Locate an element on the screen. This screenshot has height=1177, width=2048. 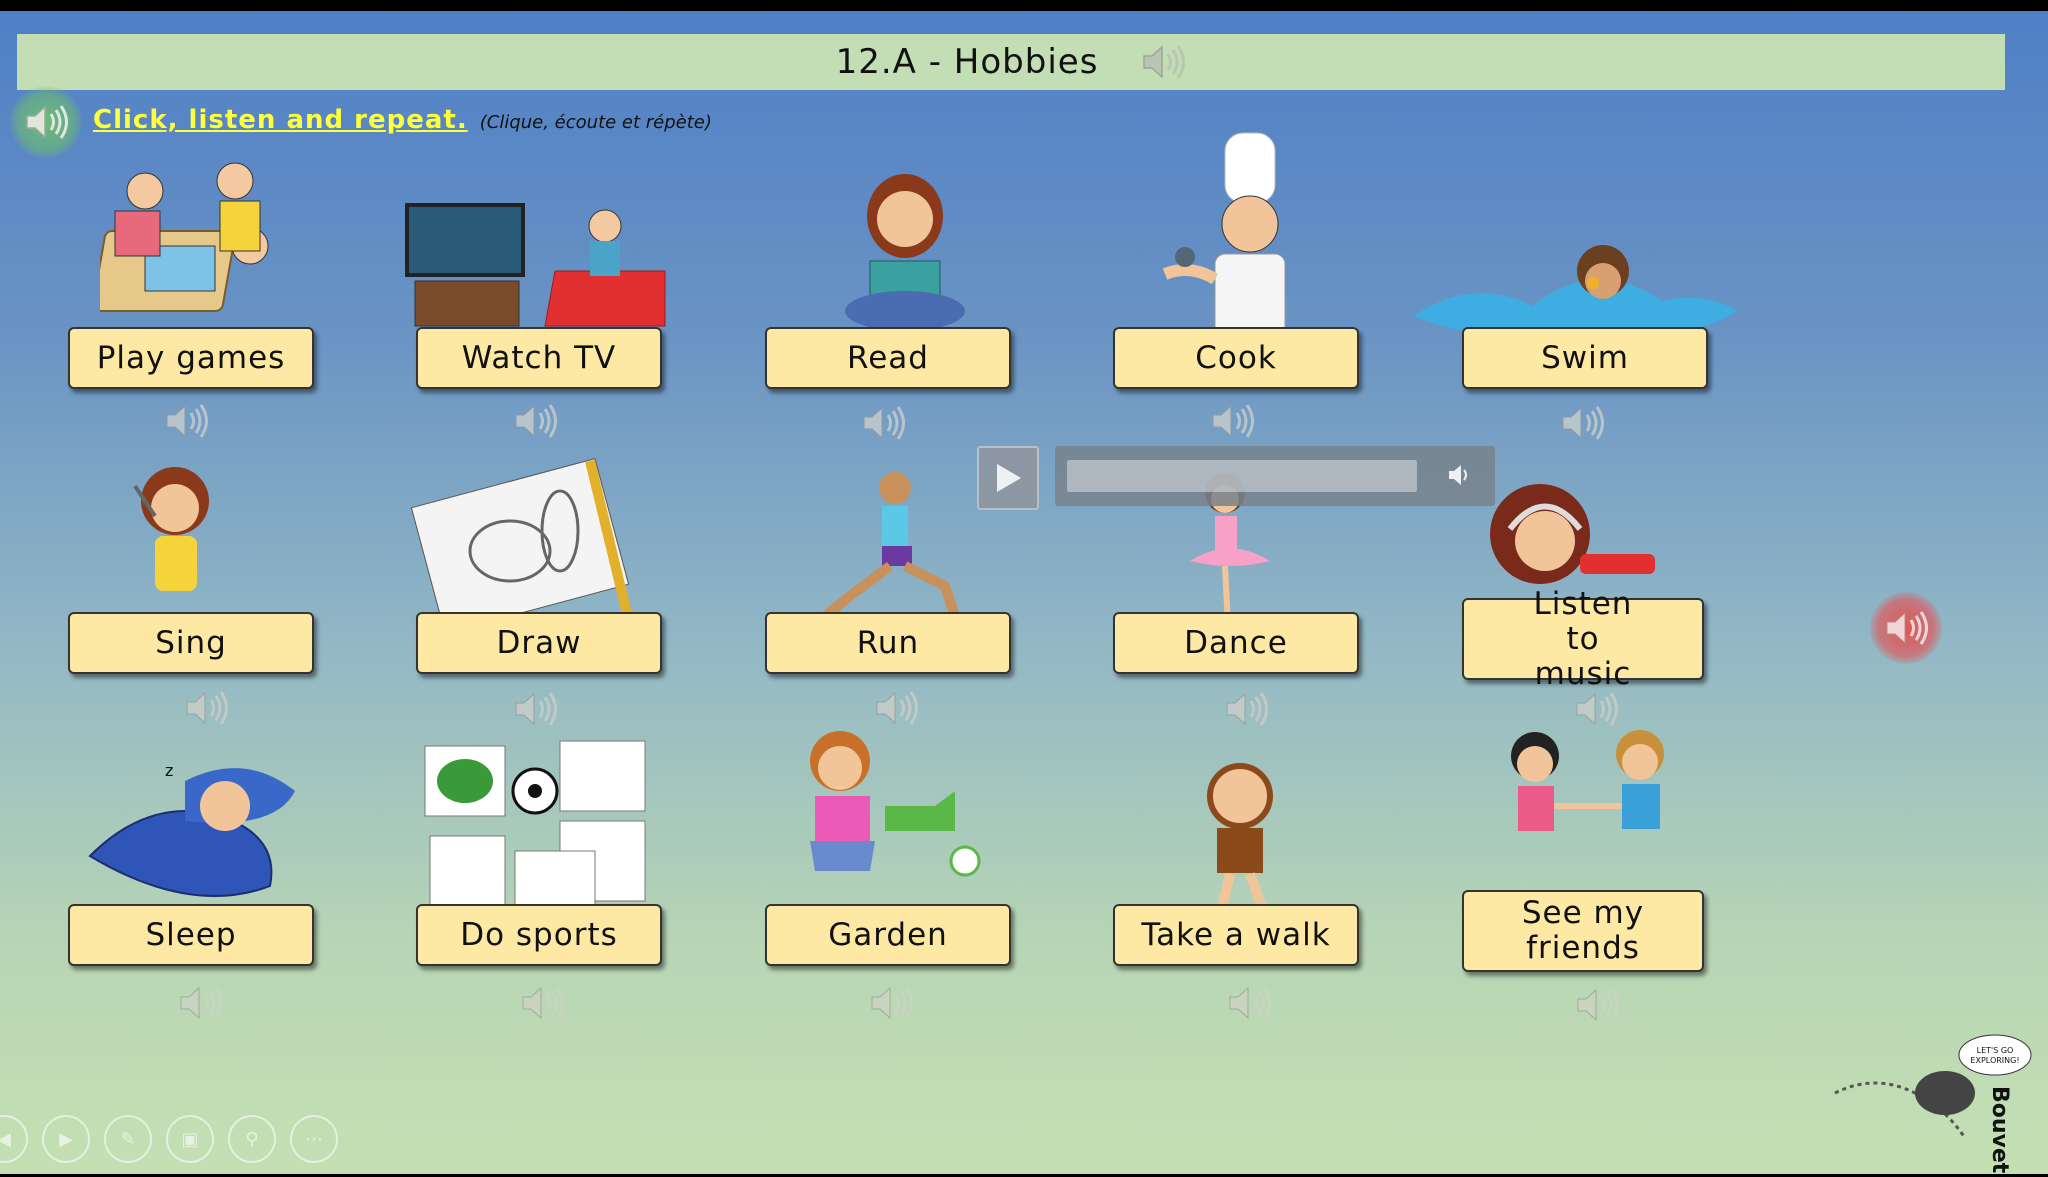
page-title: 12.A - Hobbies is located at coordinates (967, 62).